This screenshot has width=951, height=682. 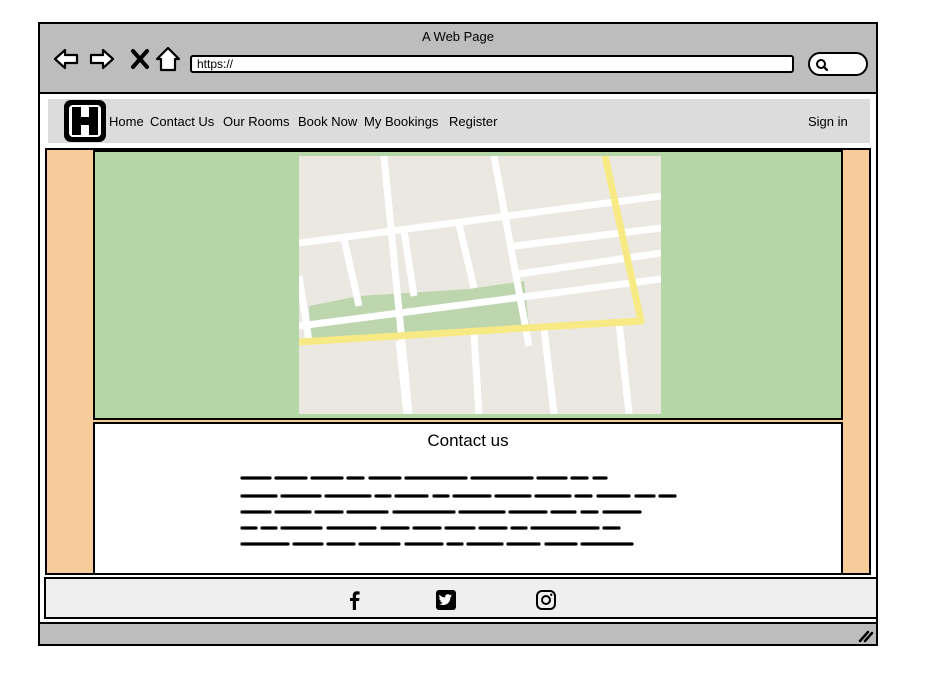 What do you see at coordinates (492, 64) in the screenshot?
I see `url-input: https://` at bounding box center [492, 64].